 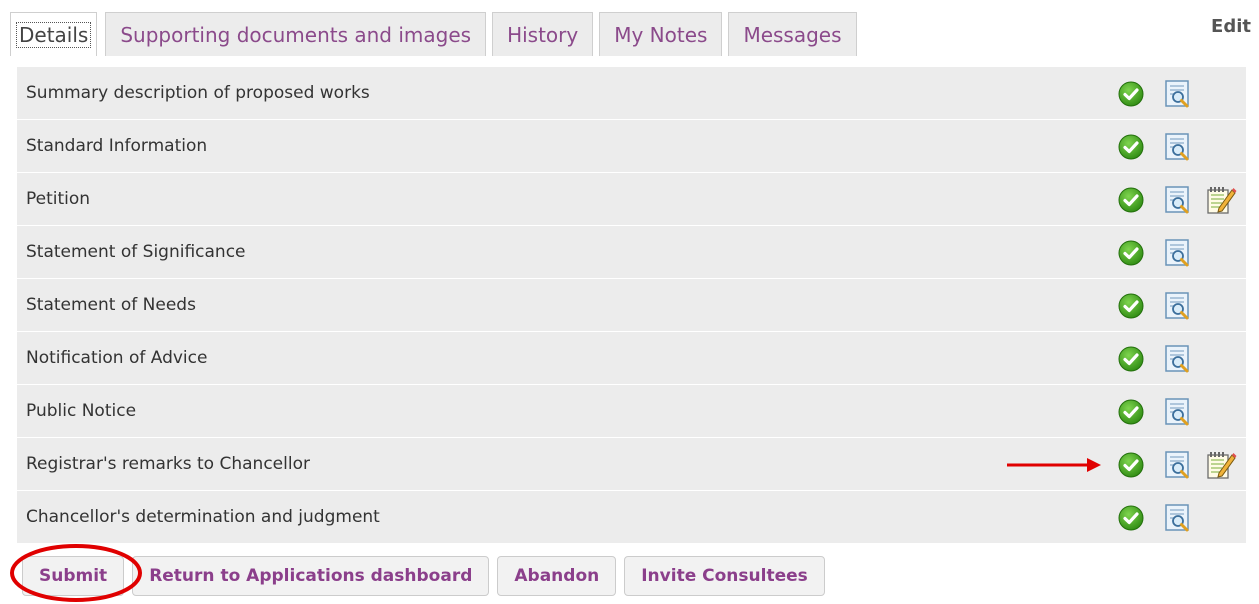 What do you see at coordinates (117, 146) in the screenshot?
I see `section-row-label: Standard Information` at bounding box center [117, 146].